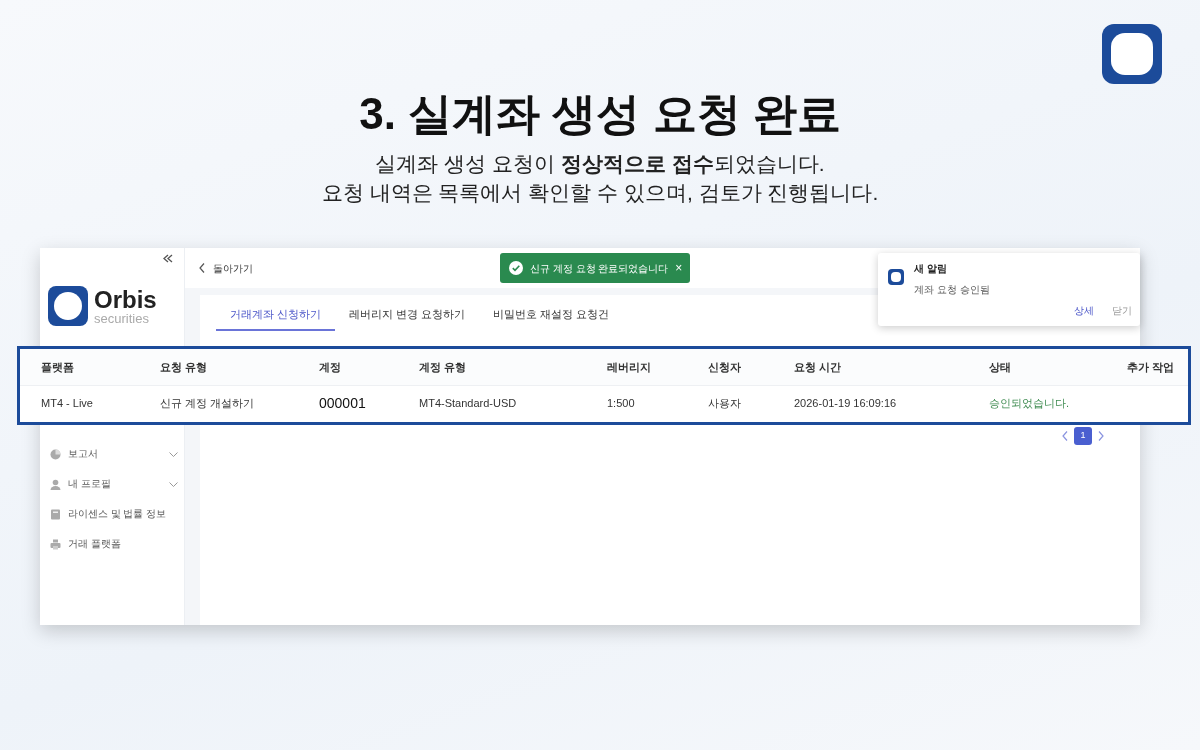 This screenshot has height=750, width=1200. What do you see at coordinates (896, 277) in the screenshot?
I see `app-icon` at bounding box center [896, 277].